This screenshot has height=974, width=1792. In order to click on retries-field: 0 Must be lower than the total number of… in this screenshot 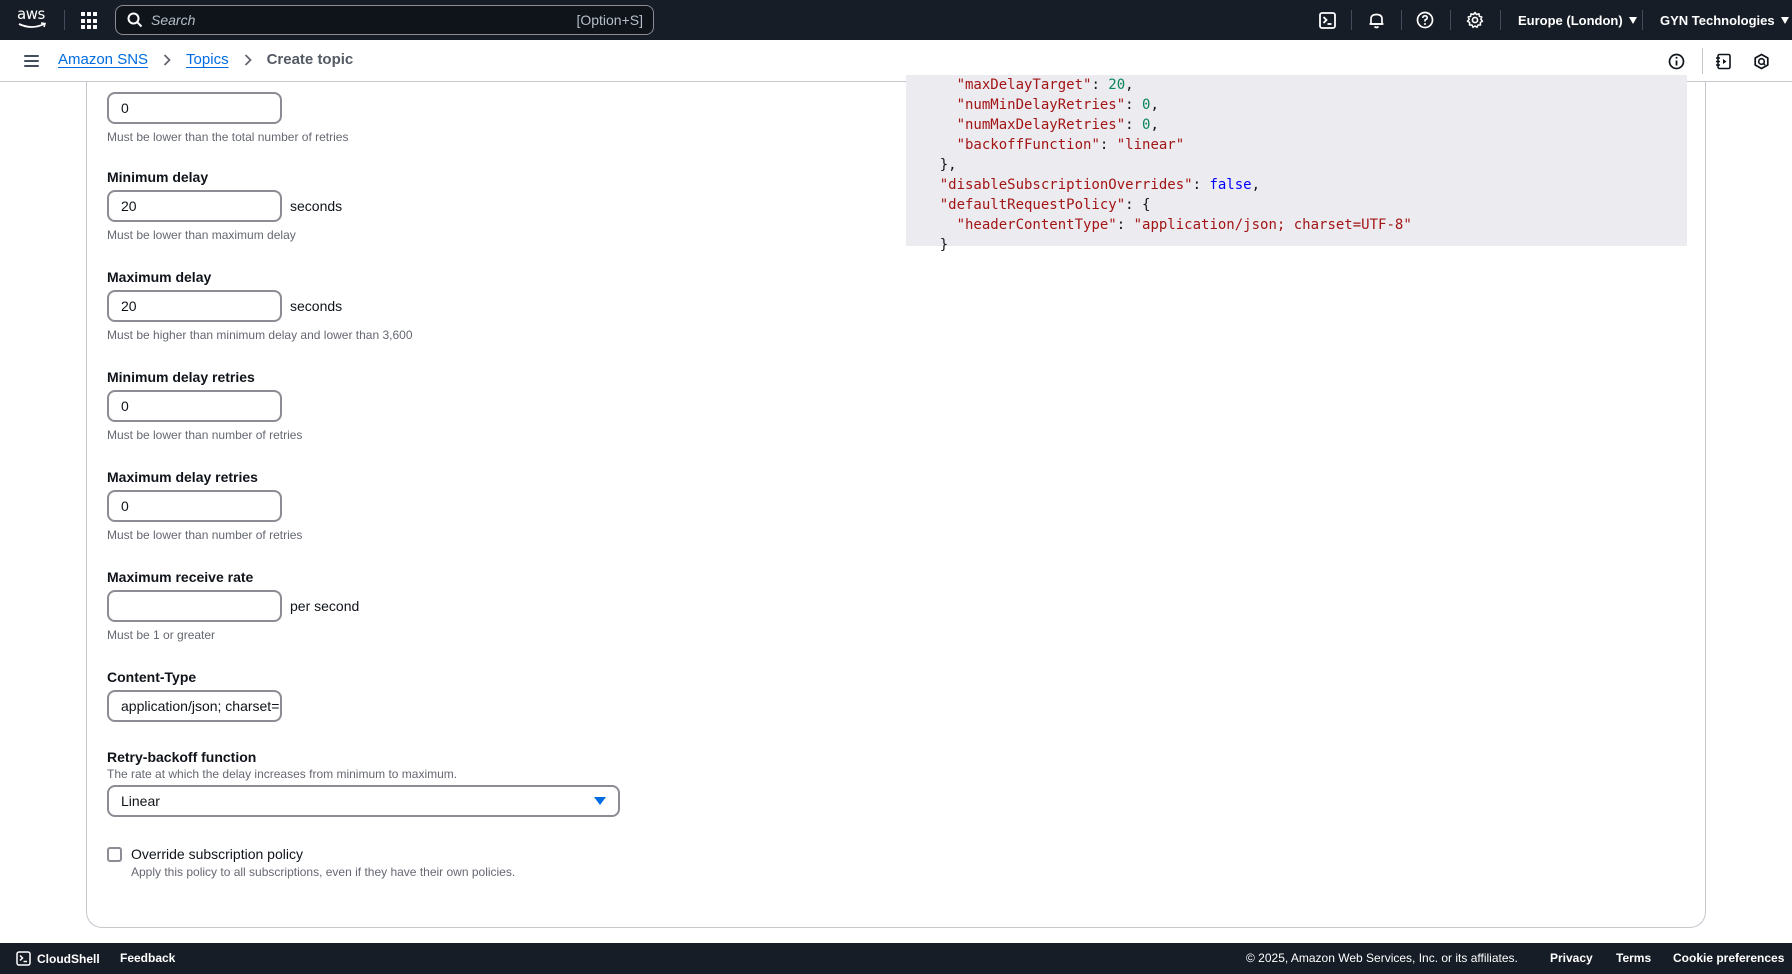, I will do `click(227, 118)`.